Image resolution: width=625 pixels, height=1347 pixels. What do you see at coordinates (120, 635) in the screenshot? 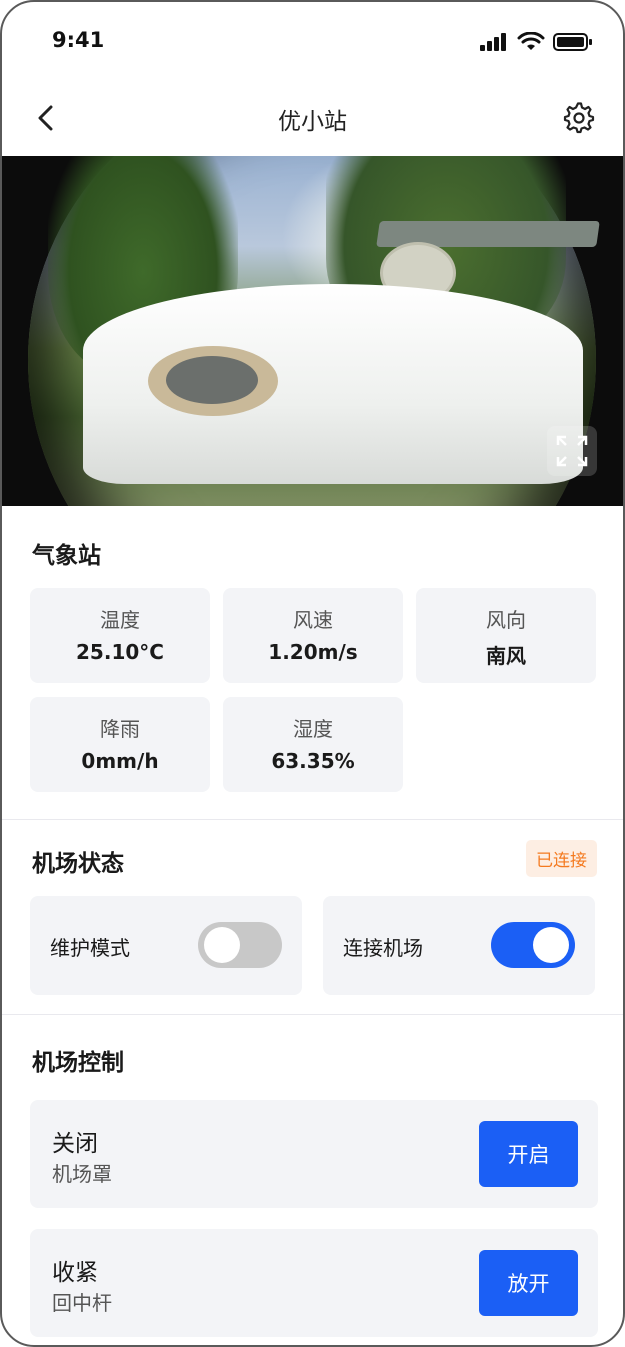
I see `weather-card-temperature: 温度 25.10°C` at bounding box center [120, 635].